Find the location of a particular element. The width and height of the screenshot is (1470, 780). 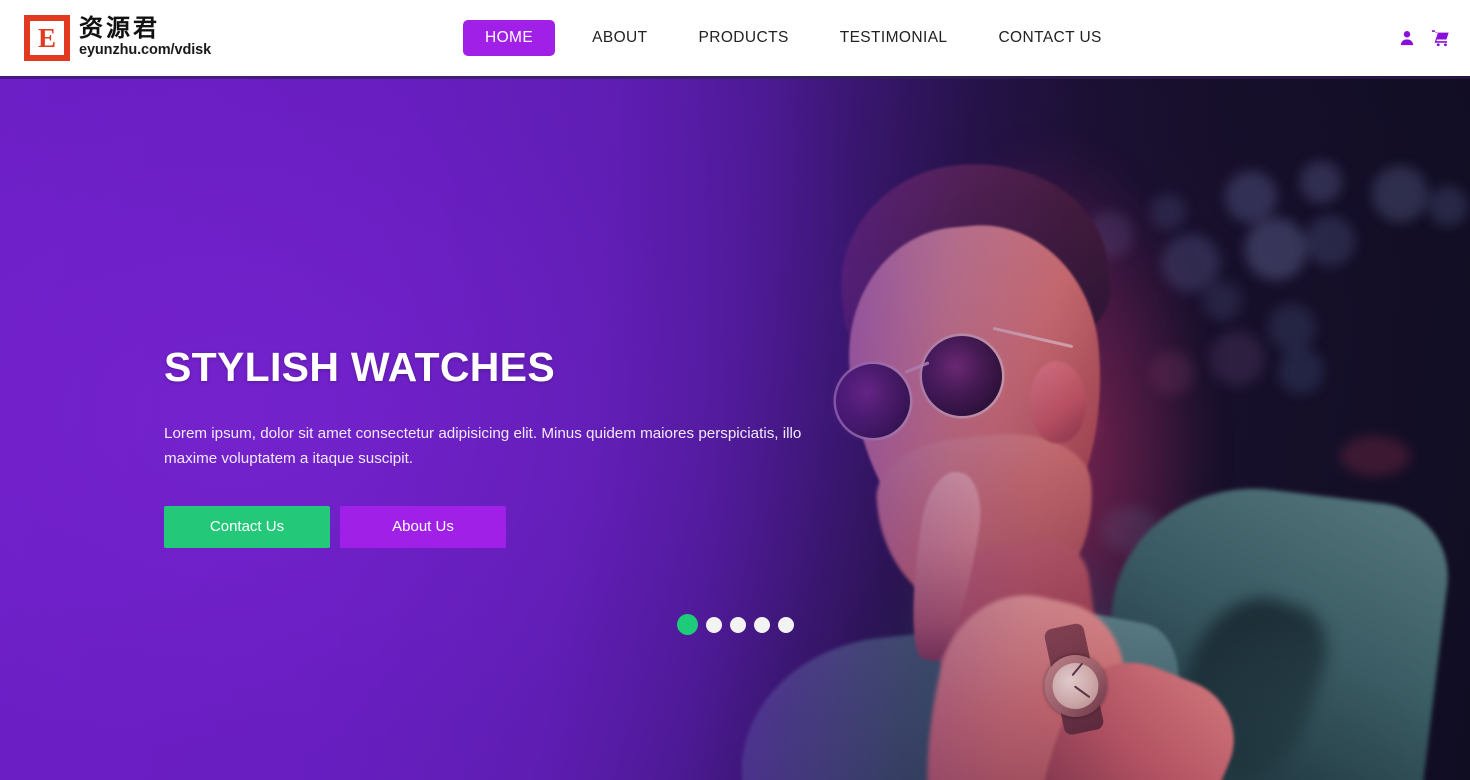

header-icon-group is located at coordinates (1423, 38).